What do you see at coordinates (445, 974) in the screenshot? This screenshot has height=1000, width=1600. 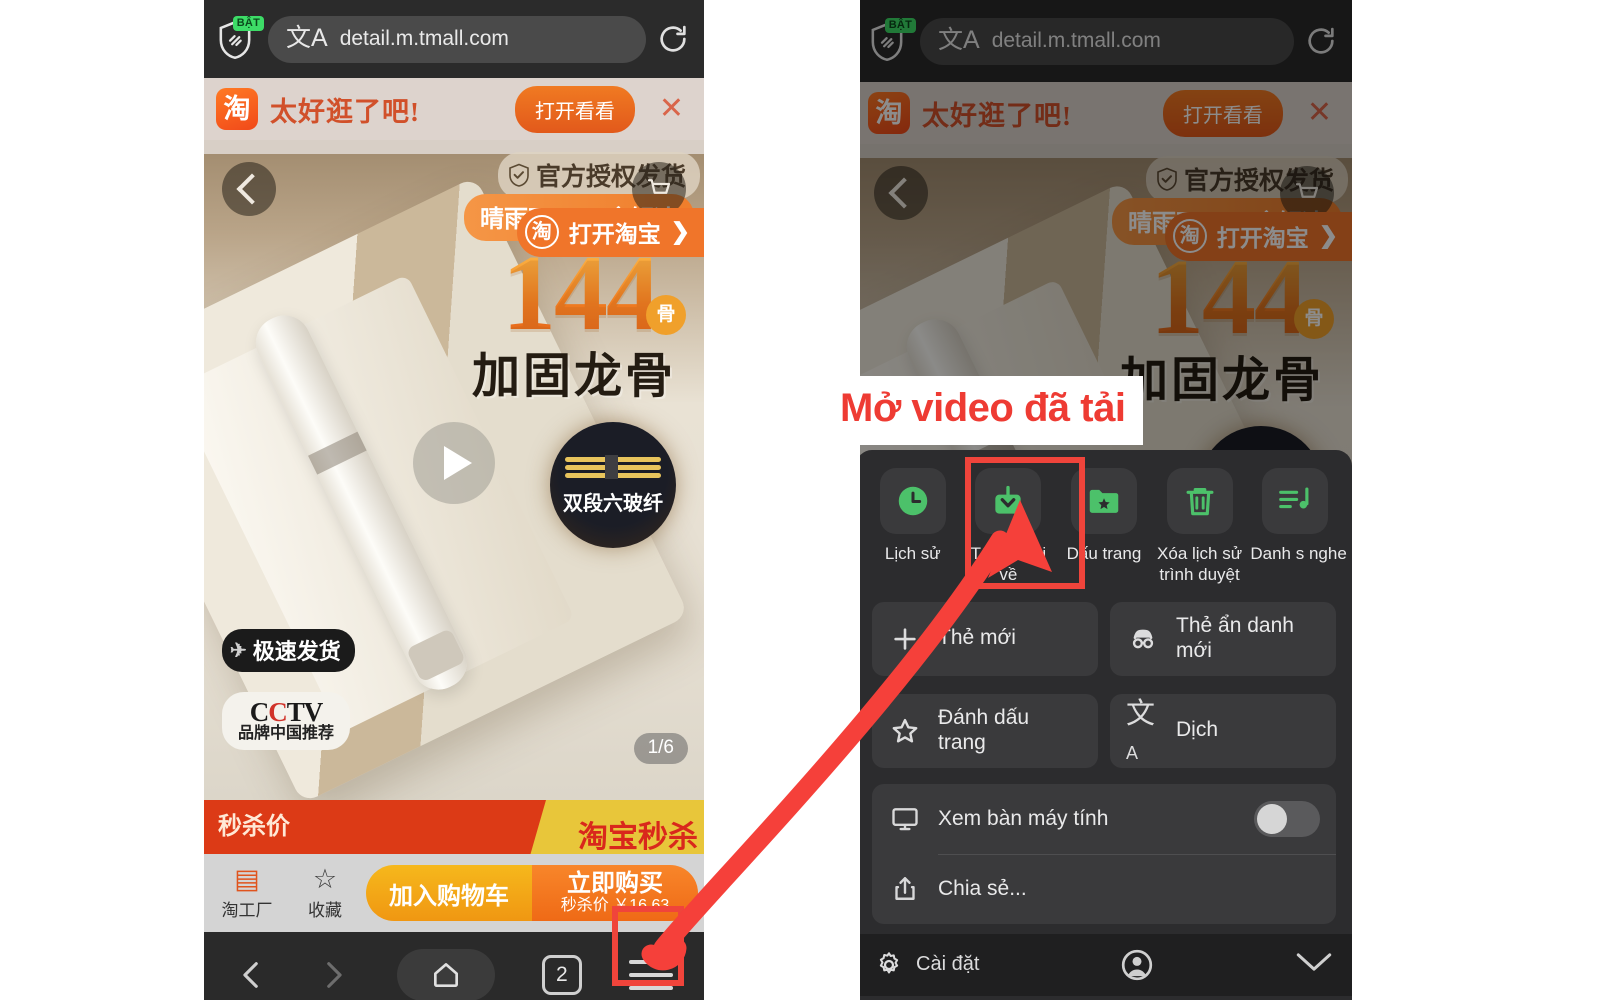 I see `nav-home-button` at bounding box center [445, 974].